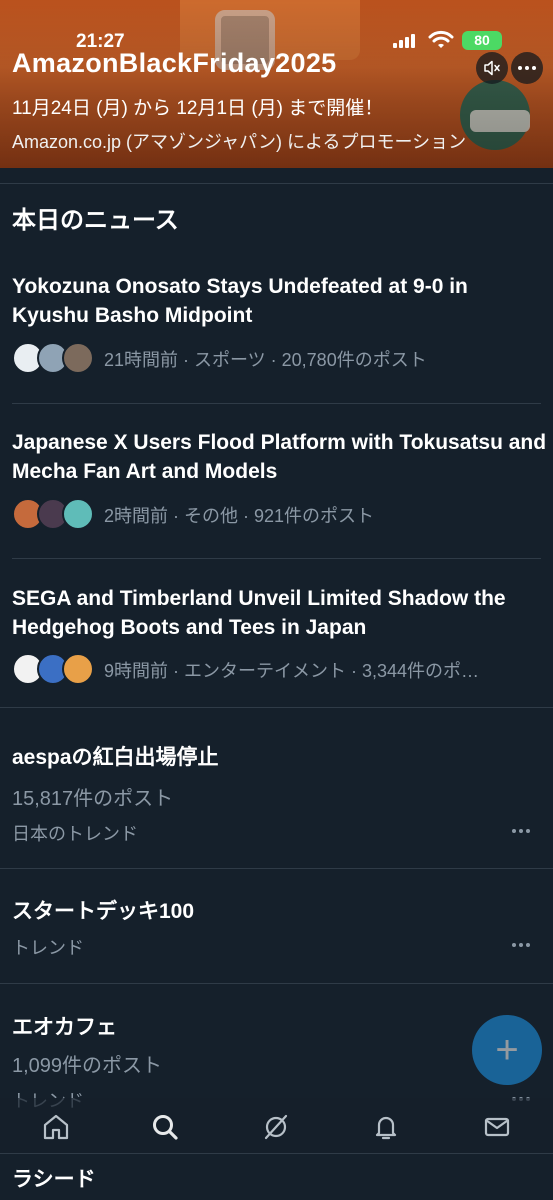  I want to click on news-meta: 21時間前 · スポーツ · 20,780件のポスト, so click(219, 359).